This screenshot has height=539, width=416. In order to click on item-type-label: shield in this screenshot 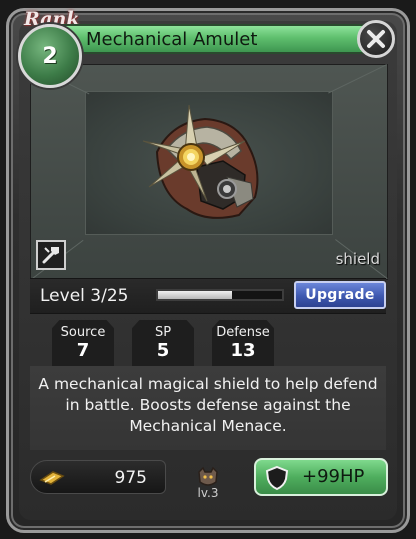, I will do `click(357, 259)`.